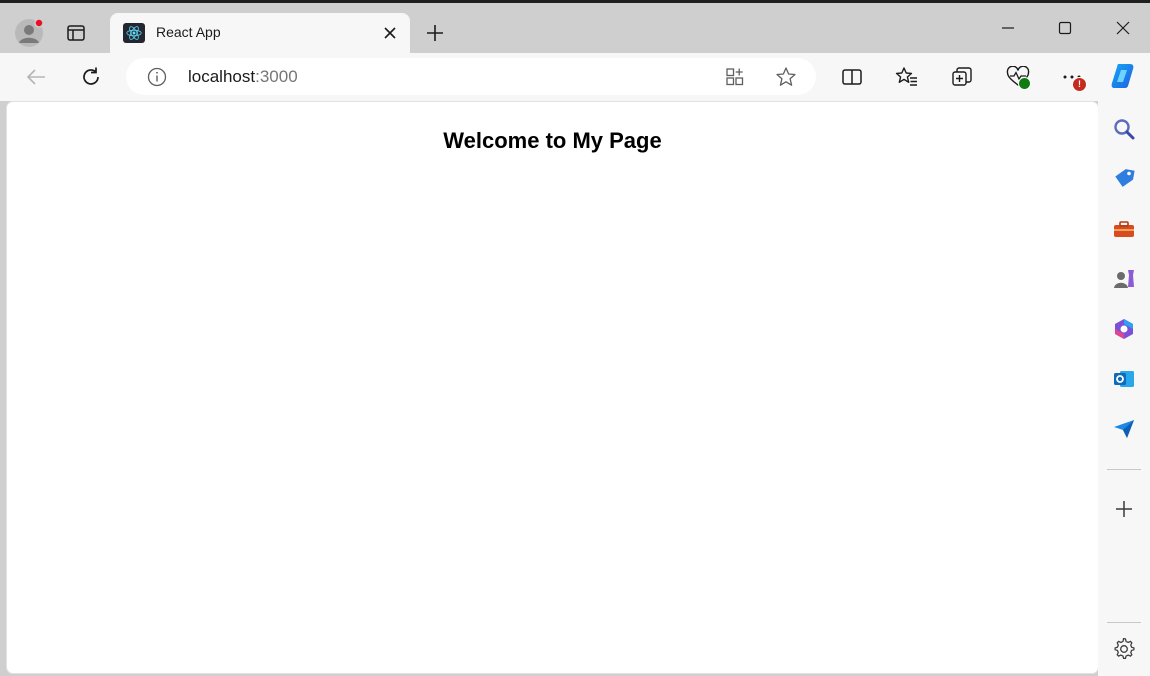 This screenshot has height=676, width=1150. I want to click on browser-toolbar: localhost:3000 !, so click(575, 77).